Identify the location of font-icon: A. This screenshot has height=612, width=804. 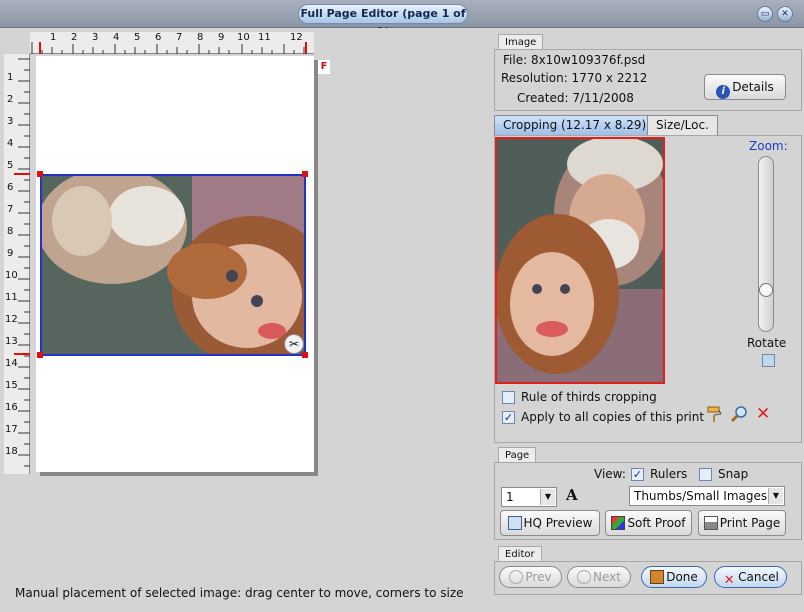
(572, 495).